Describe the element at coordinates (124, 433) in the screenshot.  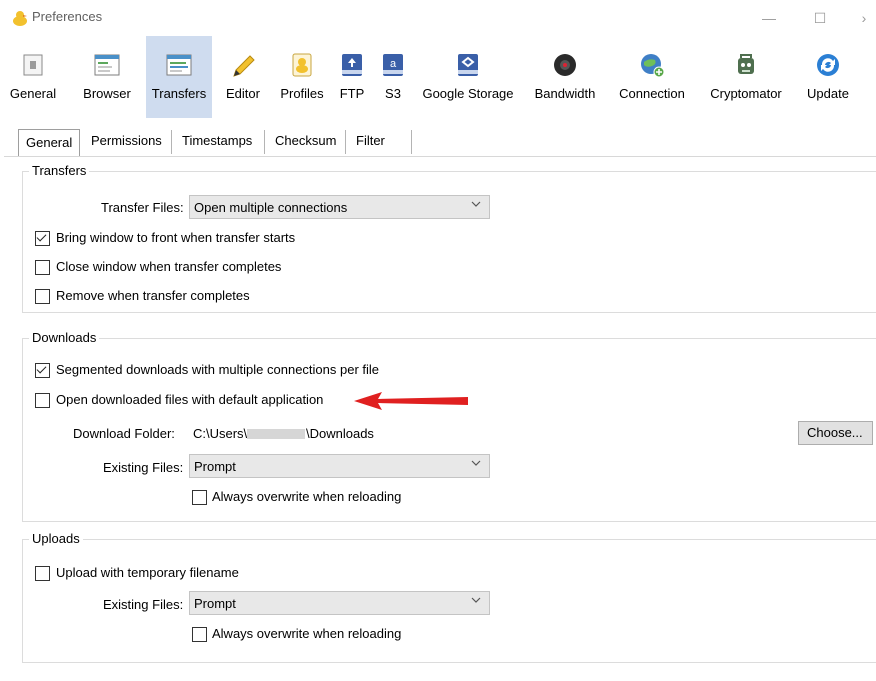
I see `download-folder-label: Download Folder:` at that location.